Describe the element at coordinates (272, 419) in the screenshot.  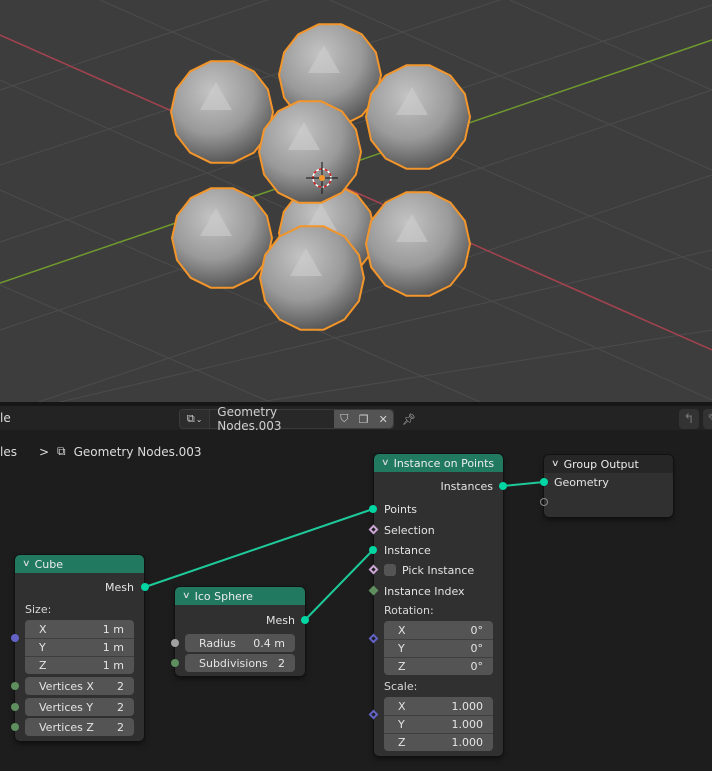
I see `node-group-name-field: Geometry Nodes.003` at that location.